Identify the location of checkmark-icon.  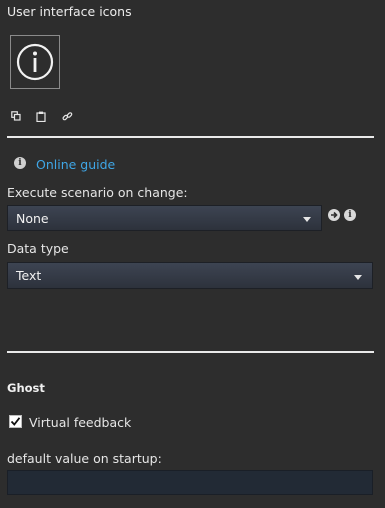
(15, 421).